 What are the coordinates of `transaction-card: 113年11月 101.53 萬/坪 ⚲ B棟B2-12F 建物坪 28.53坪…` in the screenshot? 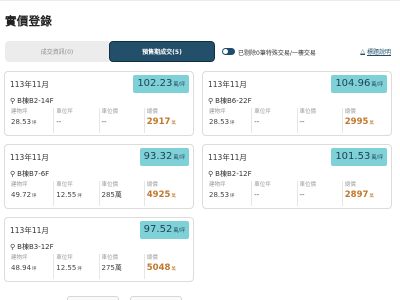 It's located at (297, 176).